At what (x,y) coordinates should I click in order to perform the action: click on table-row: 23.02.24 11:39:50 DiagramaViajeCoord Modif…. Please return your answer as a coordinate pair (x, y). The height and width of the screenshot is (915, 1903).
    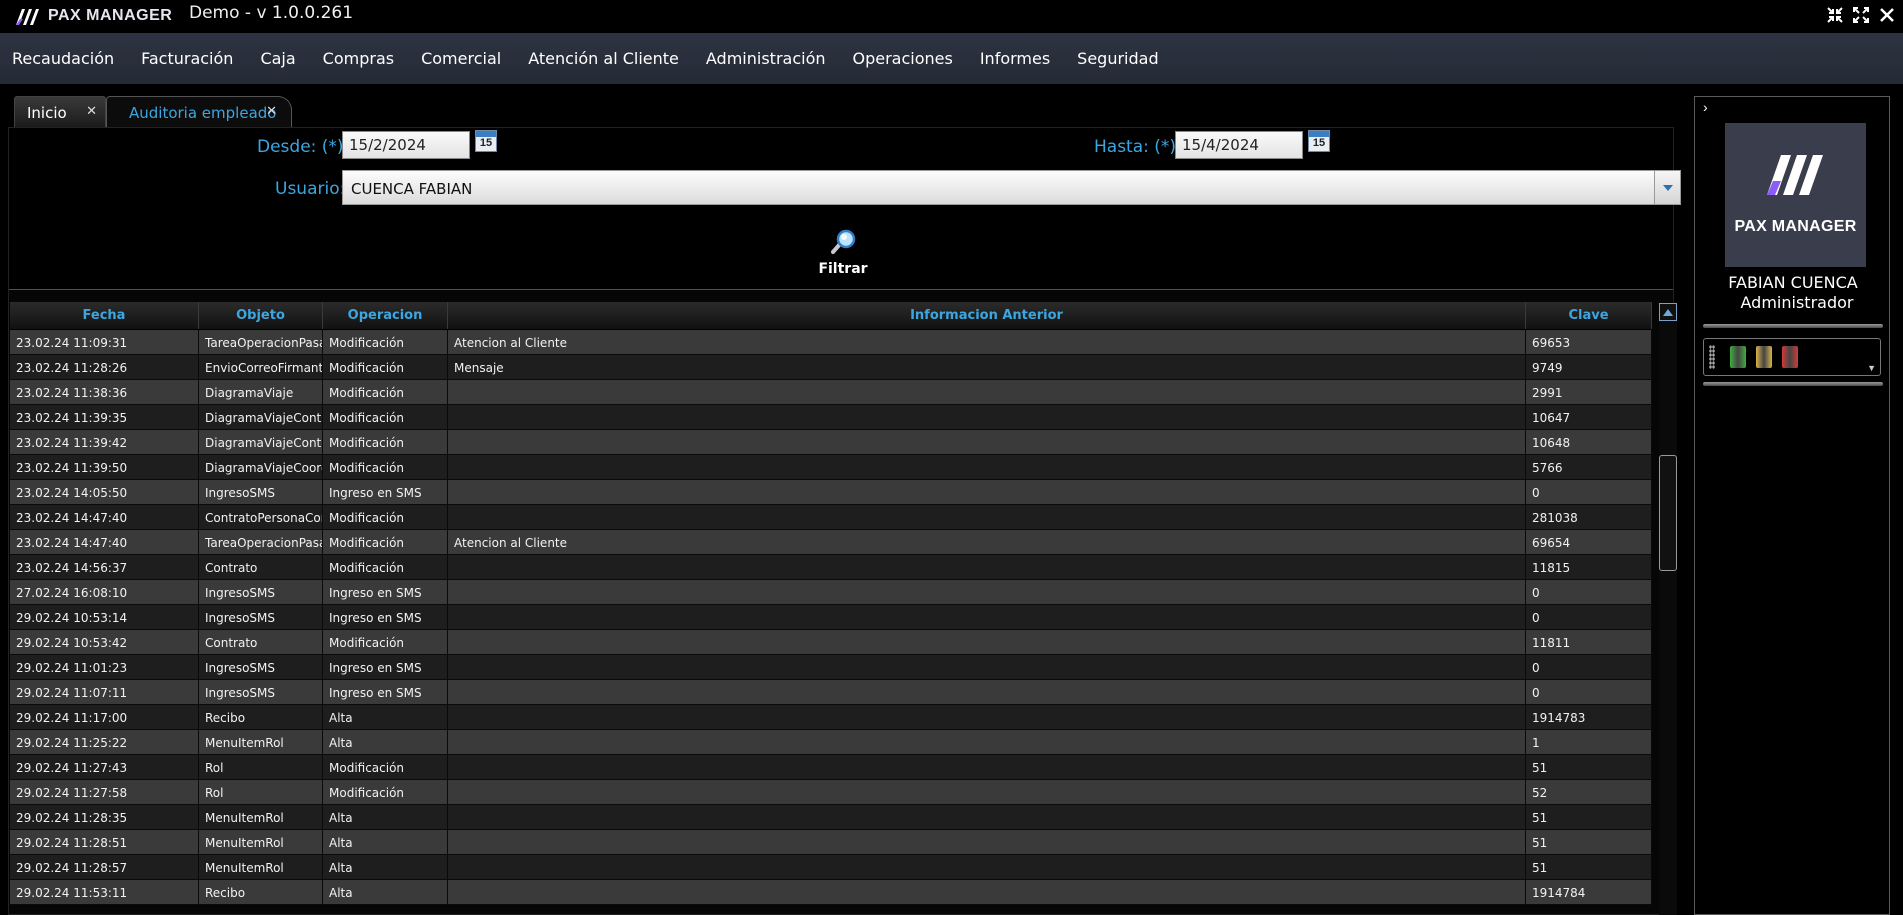
    Looking at the image, I should click on (831, 467).